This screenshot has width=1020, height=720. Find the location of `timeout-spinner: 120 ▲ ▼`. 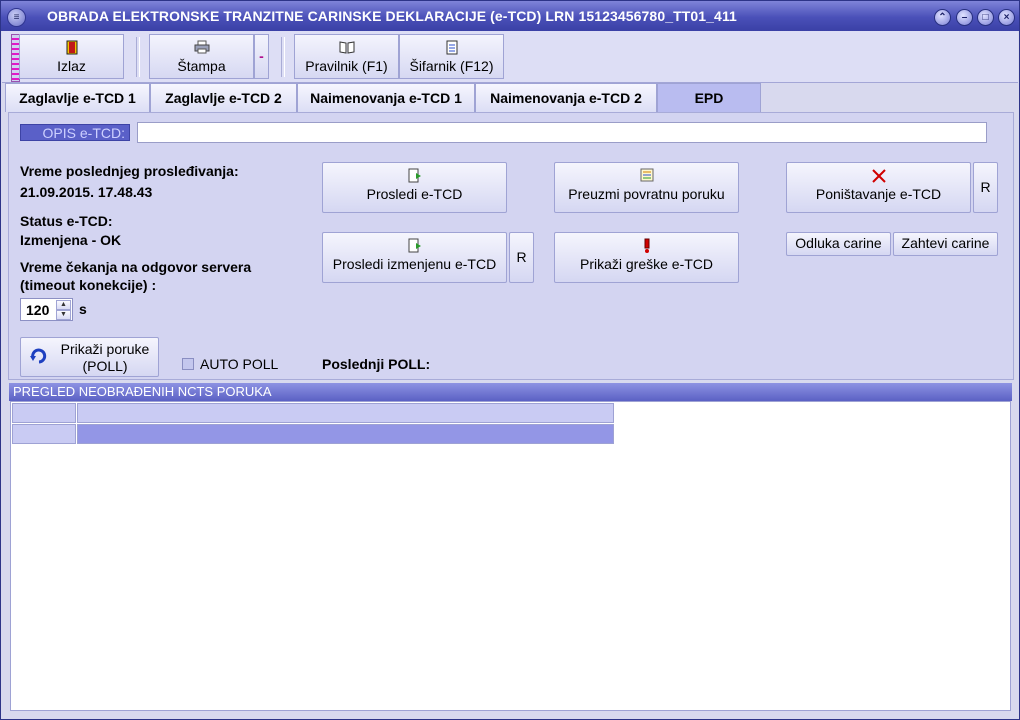

timeout-spinner: 120 ▲ ▼ is located at coordinates (46, 309).